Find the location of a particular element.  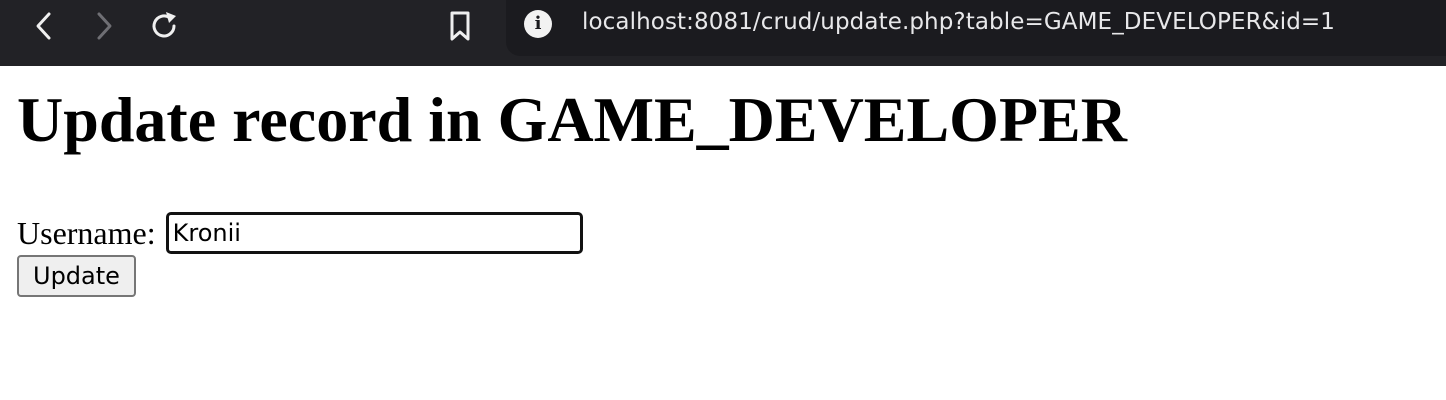

bookmark-icon is located at coordinates (460, 26).